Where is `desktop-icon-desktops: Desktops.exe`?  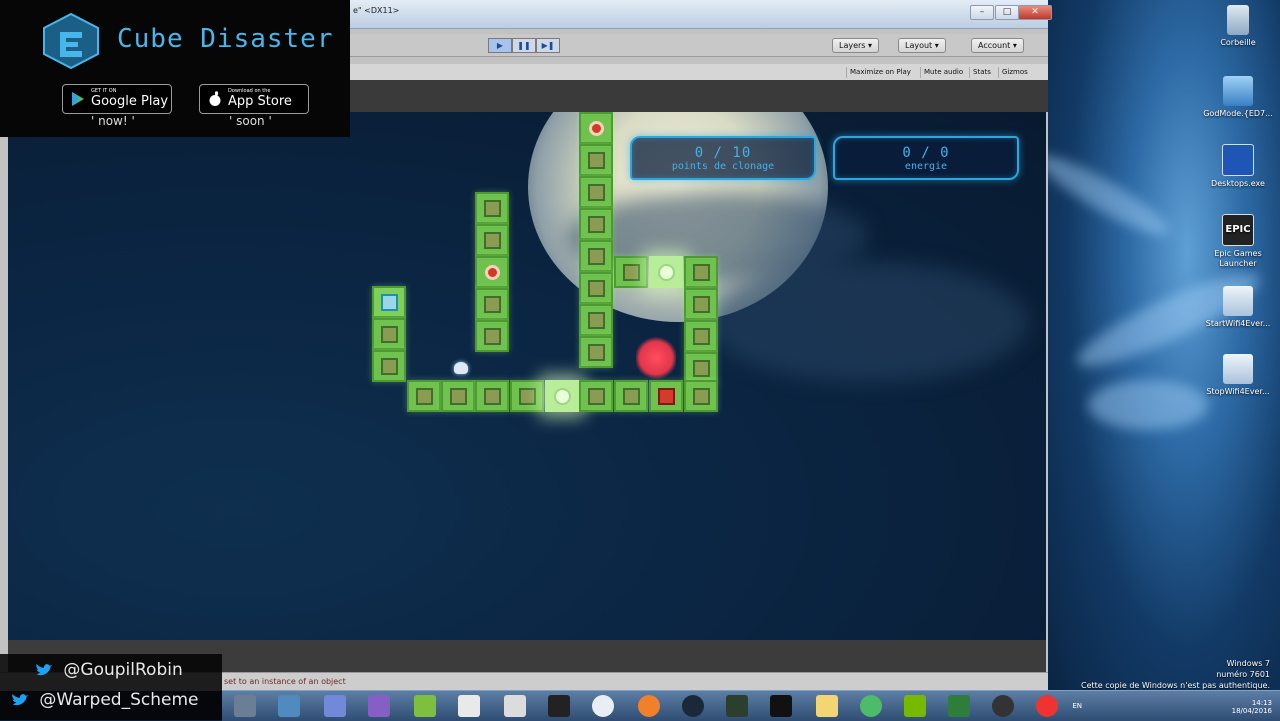
desktop-icon-desktops: Desktops.exe is located at coordinates (1238, 166).